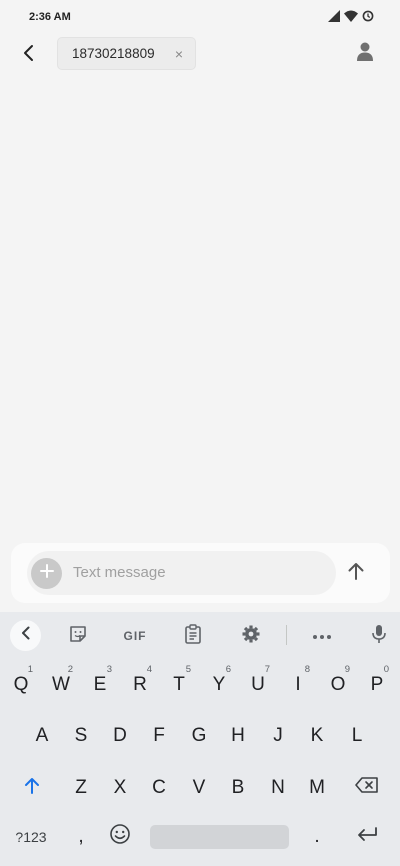 The width and height of the screenshot is (400, 866). I want to click on signal-icon, so click(334, 16).